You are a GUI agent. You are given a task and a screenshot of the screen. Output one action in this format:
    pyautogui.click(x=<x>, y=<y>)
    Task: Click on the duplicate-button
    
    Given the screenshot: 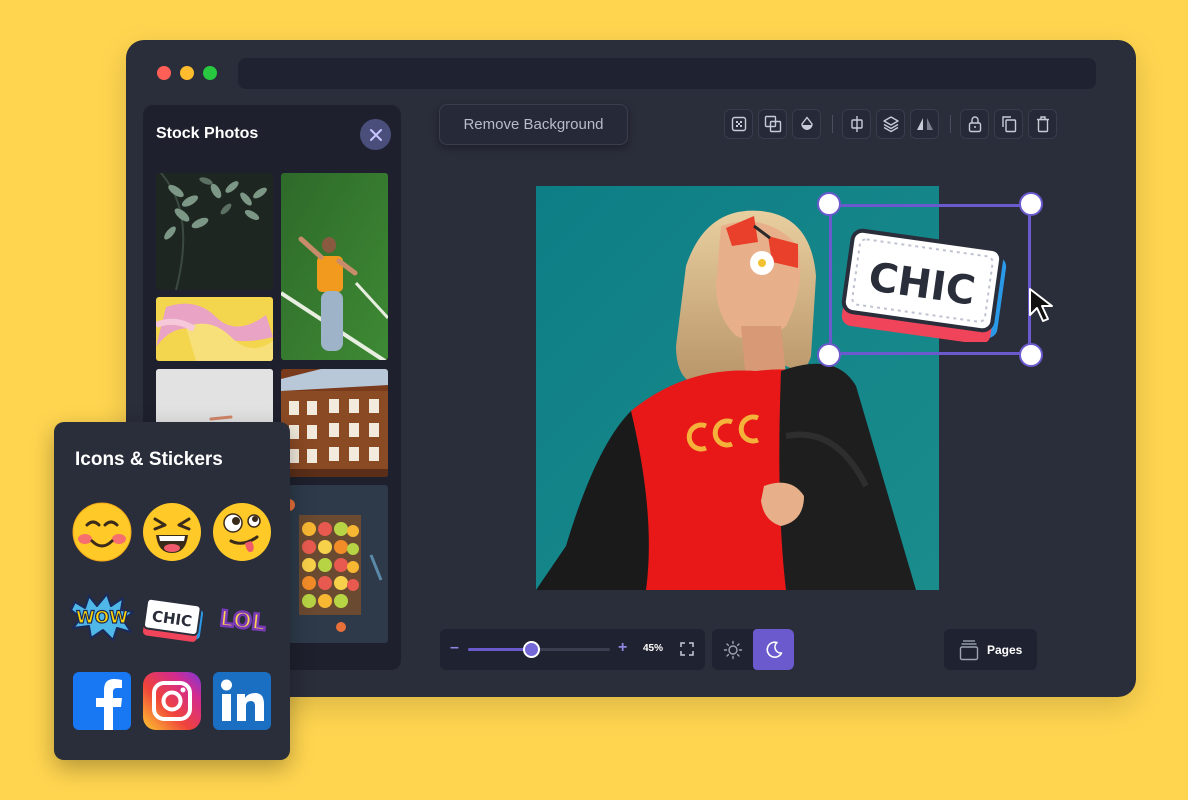 What is the action you would take?
    pyautogui.click(x=1008, y=124)
    